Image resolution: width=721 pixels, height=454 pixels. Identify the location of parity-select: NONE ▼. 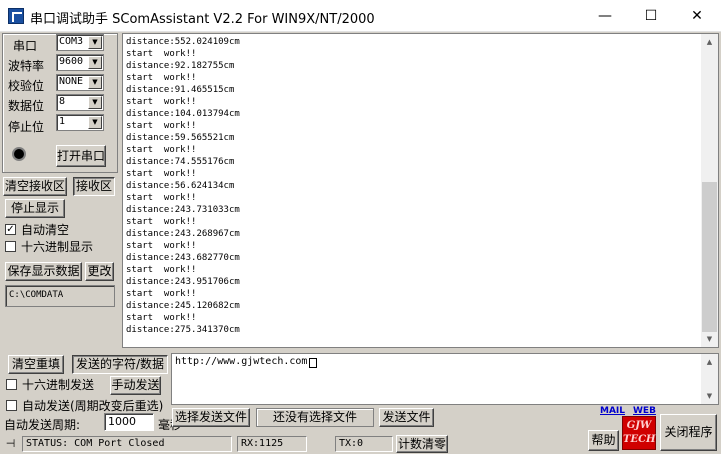
(80, 82).